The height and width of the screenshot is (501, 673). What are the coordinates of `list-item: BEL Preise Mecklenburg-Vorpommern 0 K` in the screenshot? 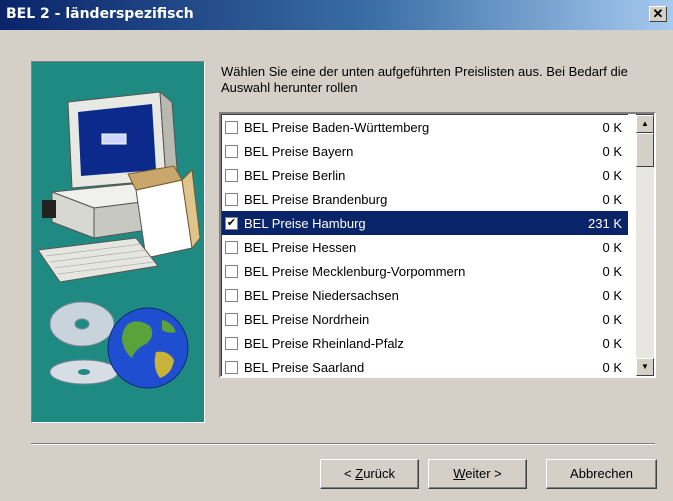 It's located at (425, 271).